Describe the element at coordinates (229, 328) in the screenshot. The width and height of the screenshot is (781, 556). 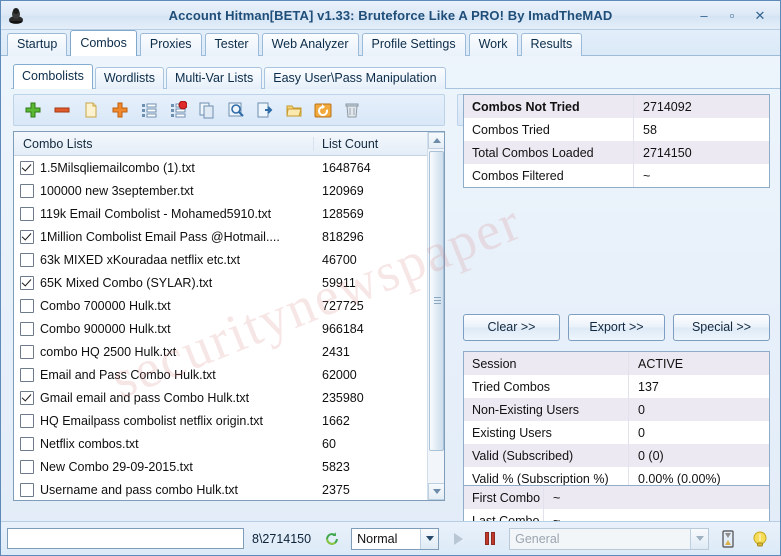
I see `table-row: Combo 900000 Hulk.txt 966184` at that location.